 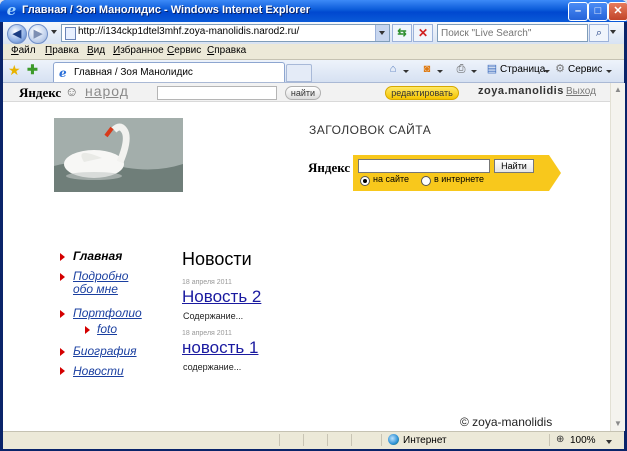 I want to click on tab-active: e Главная / Зоя Манолидис, so click(x=169, y=72).